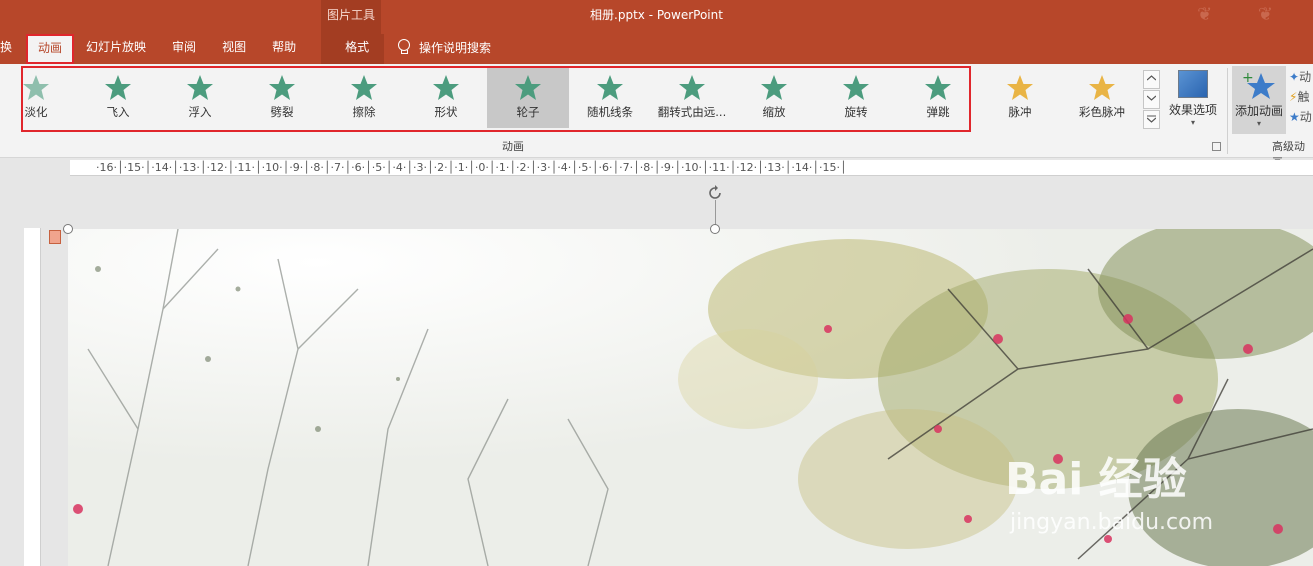  What do you see at coordinates (200, 87) in the screenshot?
I see `float-in-star-icon` at bounding box center [200, 87].